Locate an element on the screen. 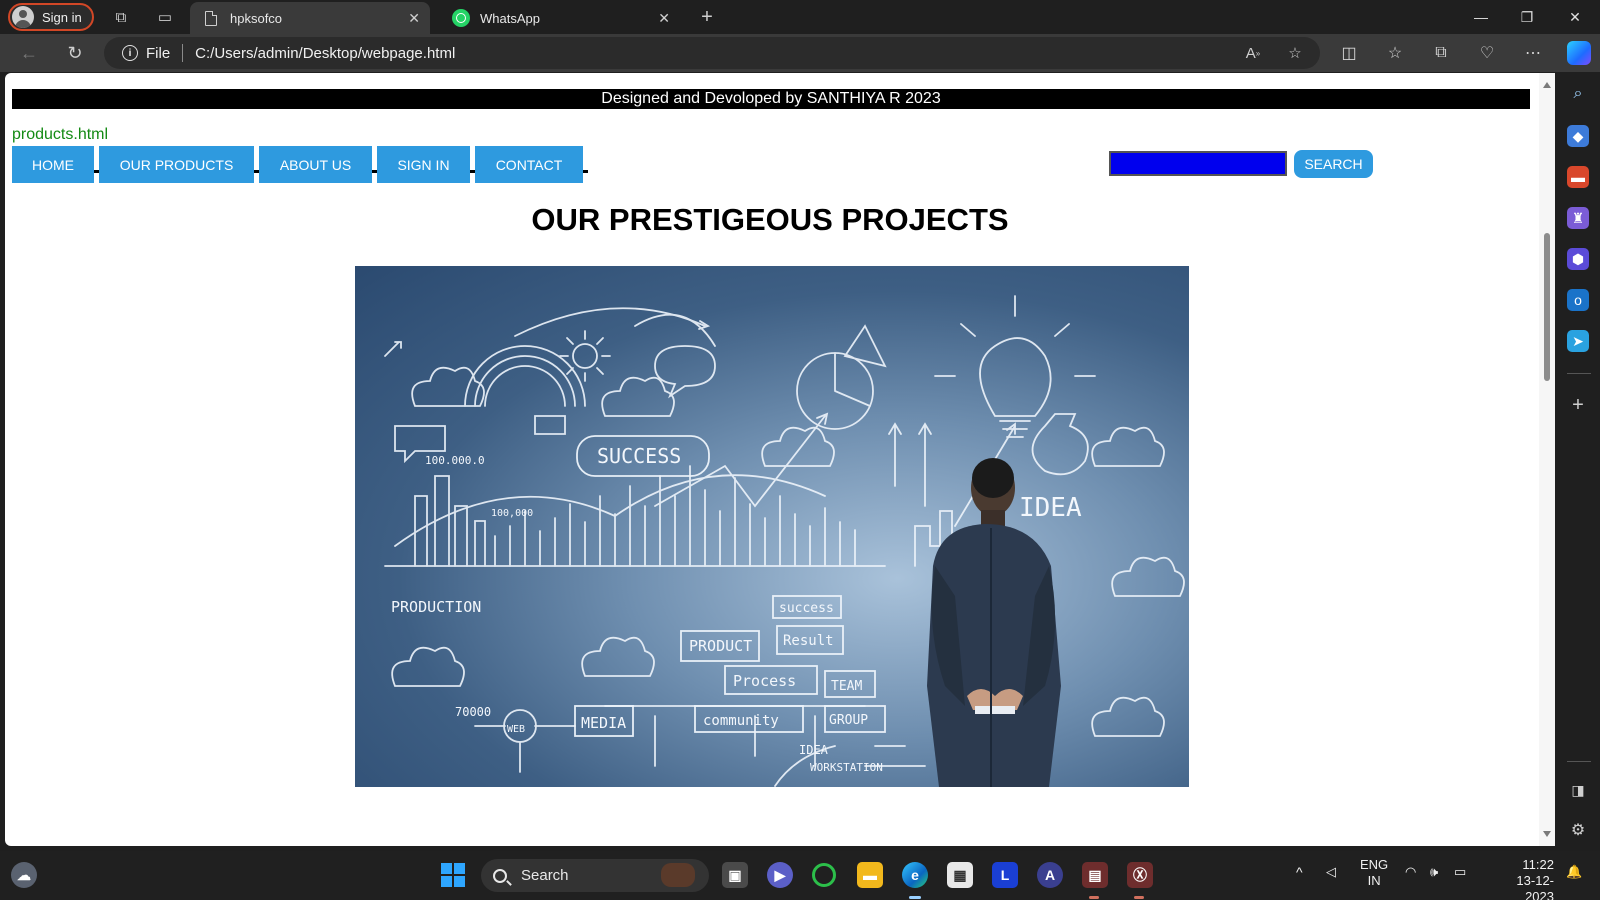  outlook-icon: o is located at coordinates (1578, 300).